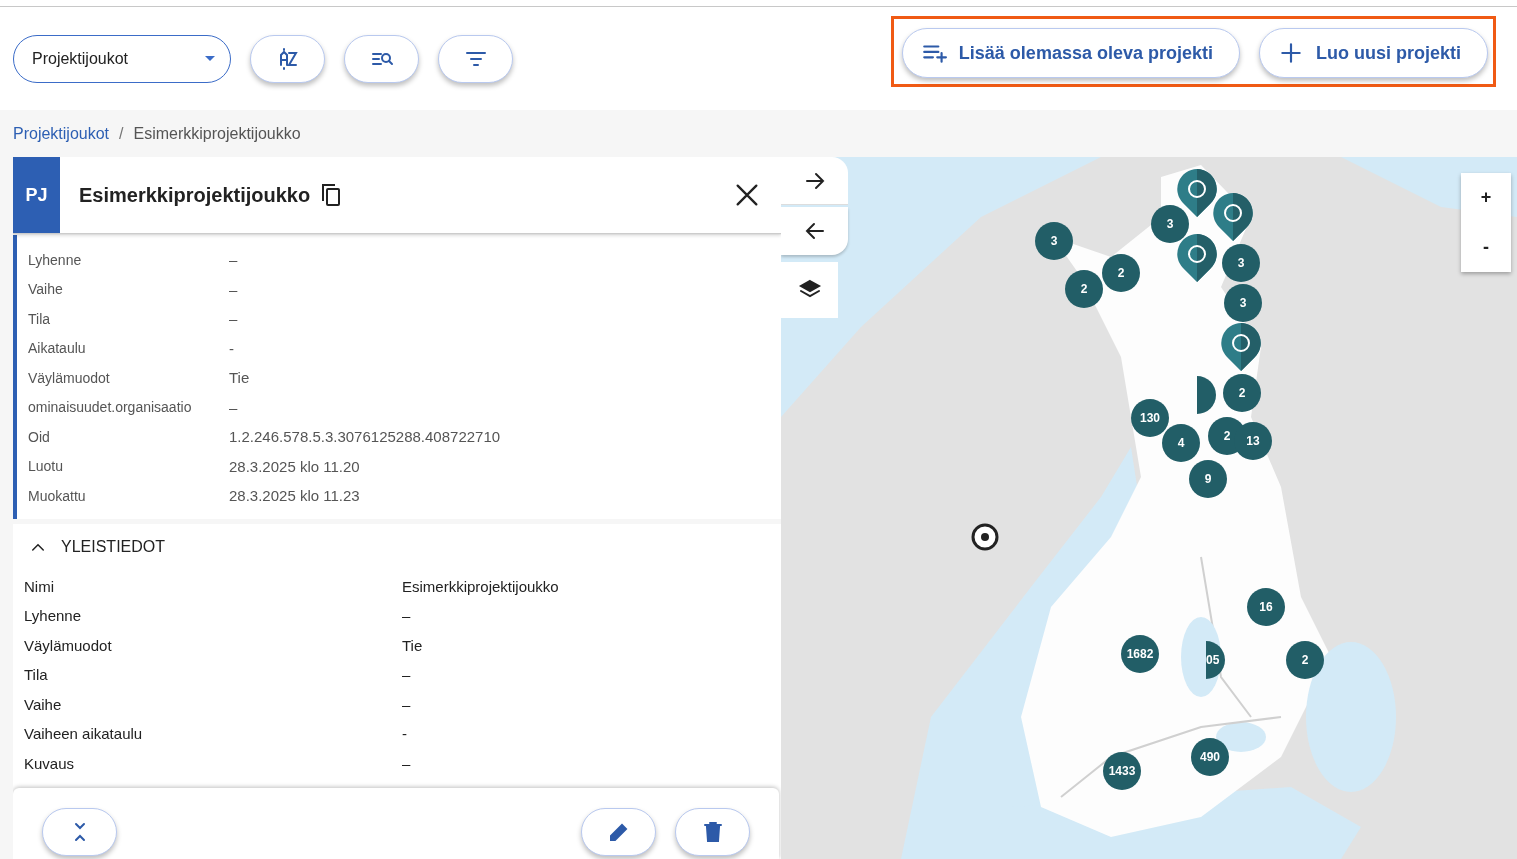  I want to click on field-label: Aikataulu, so click(57, 348).